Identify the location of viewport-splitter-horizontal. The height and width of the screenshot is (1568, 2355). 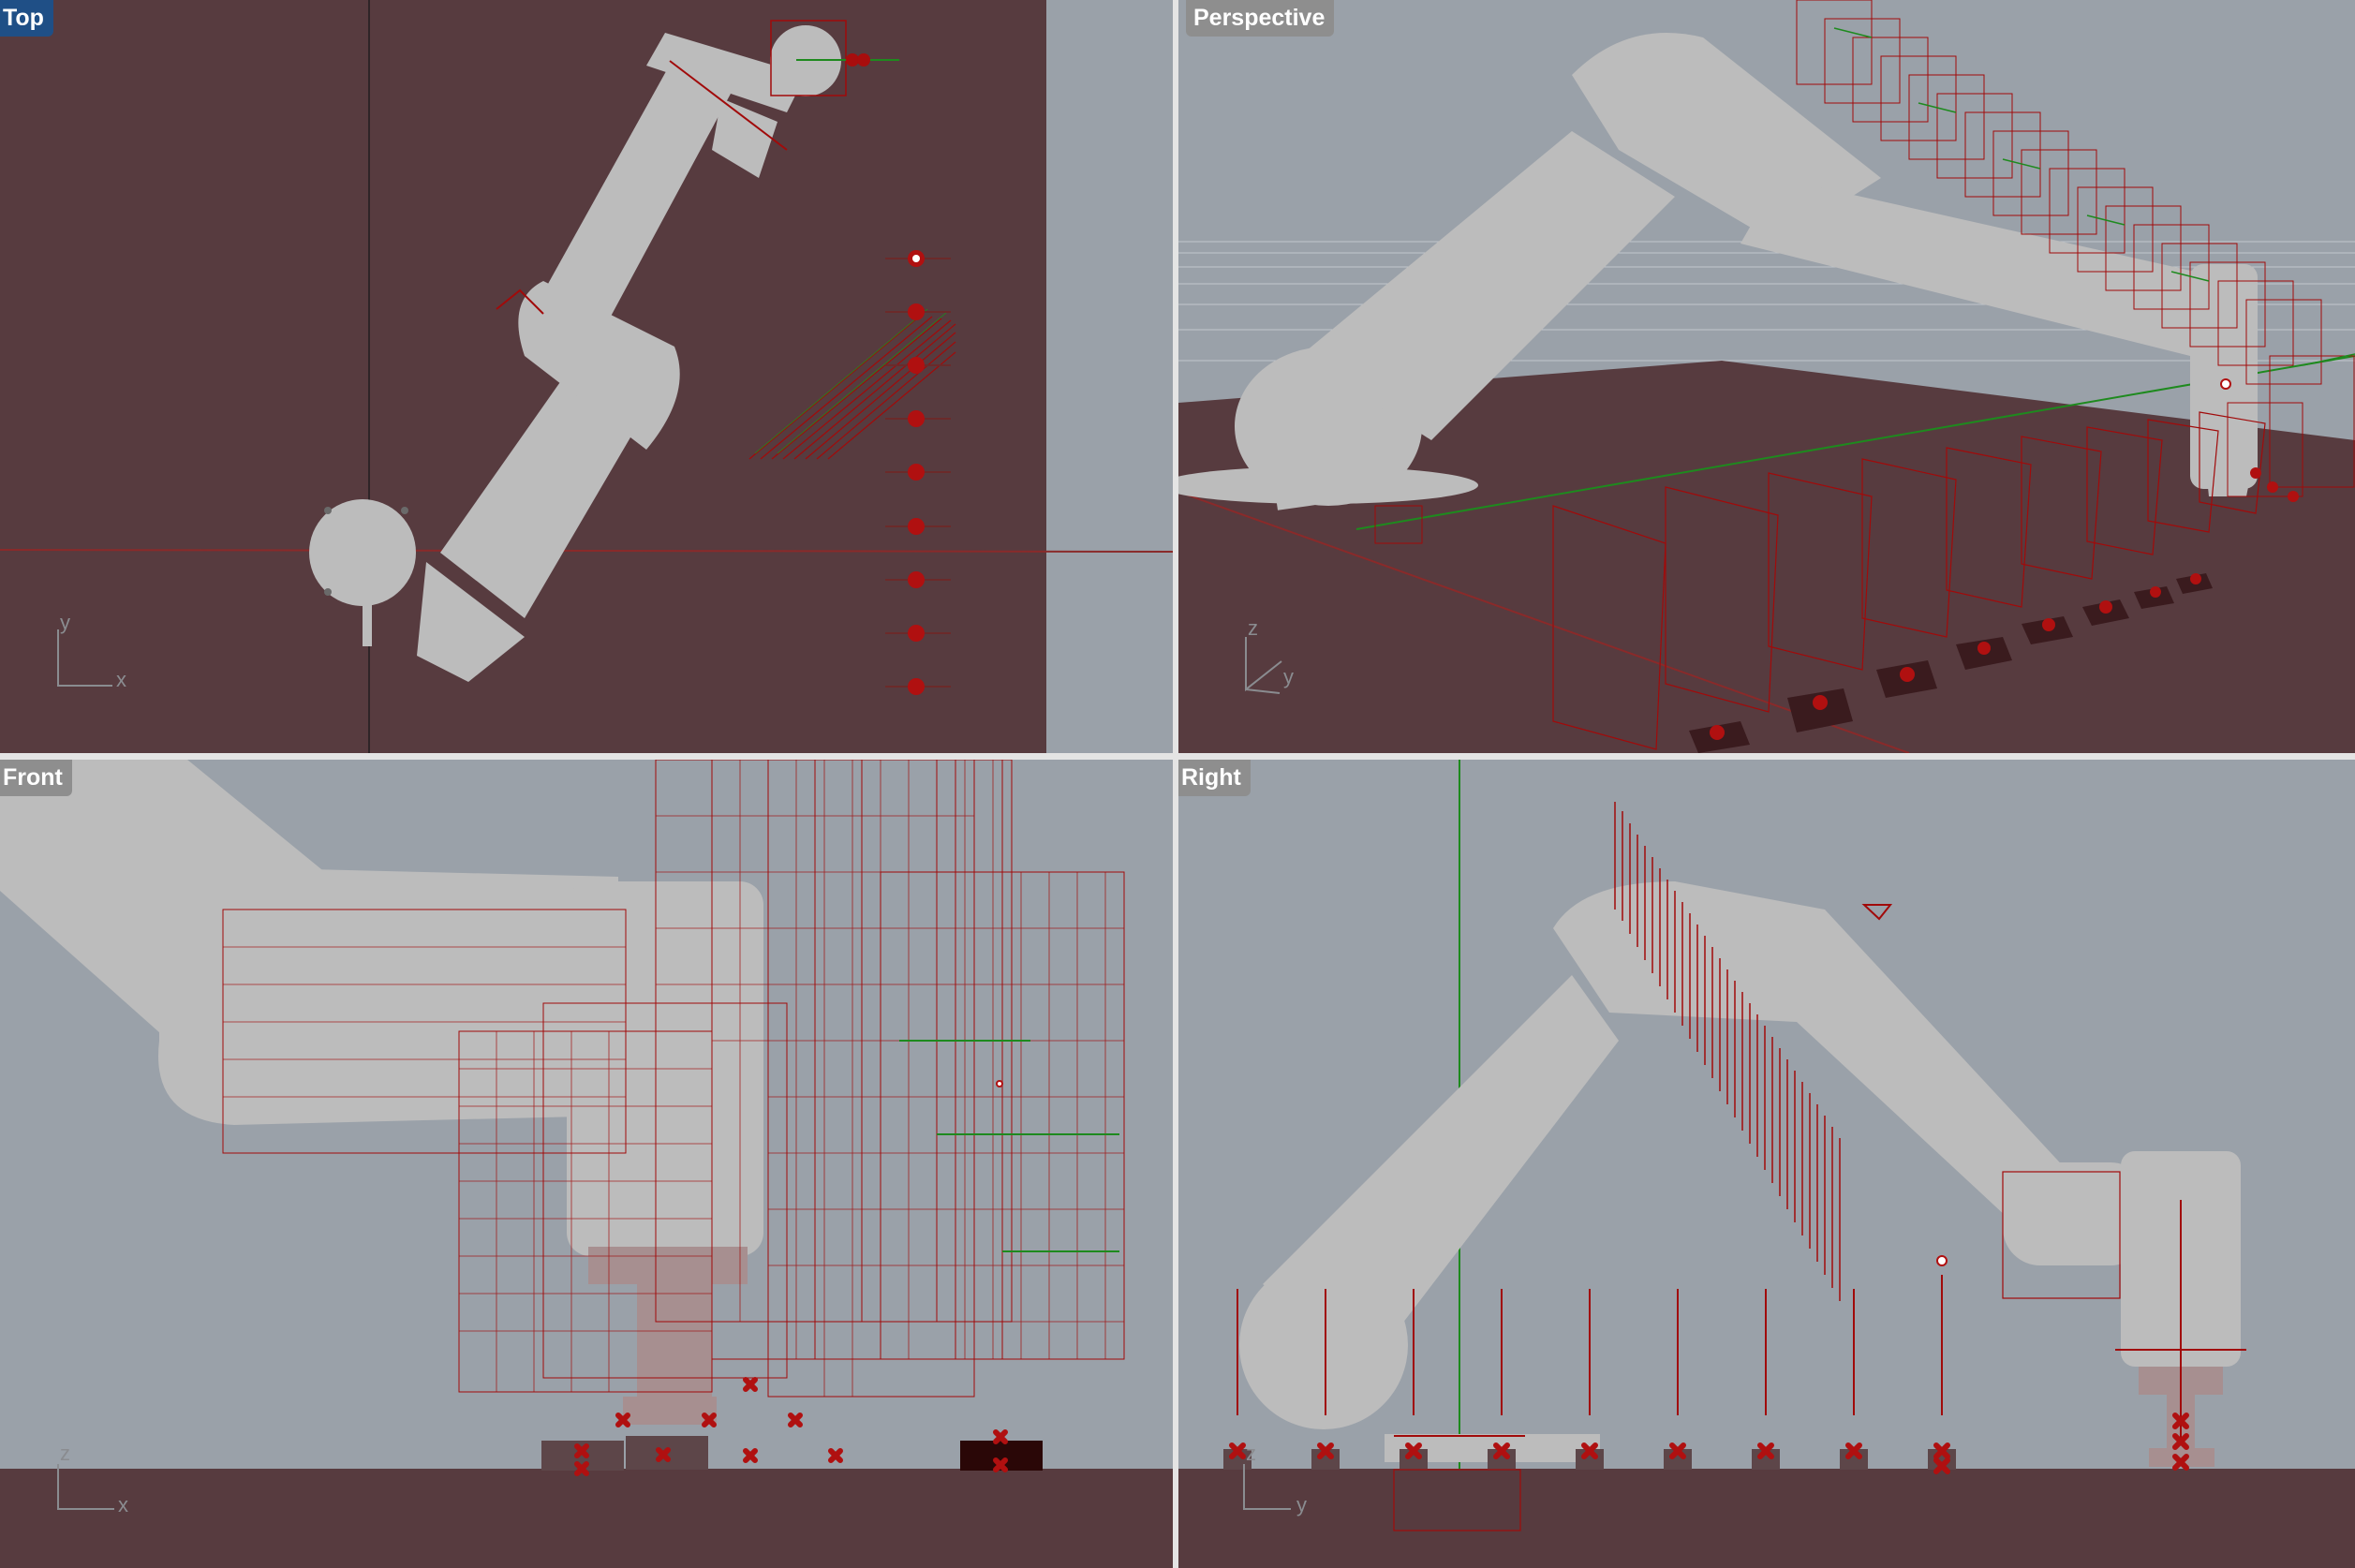
(1177, 756).